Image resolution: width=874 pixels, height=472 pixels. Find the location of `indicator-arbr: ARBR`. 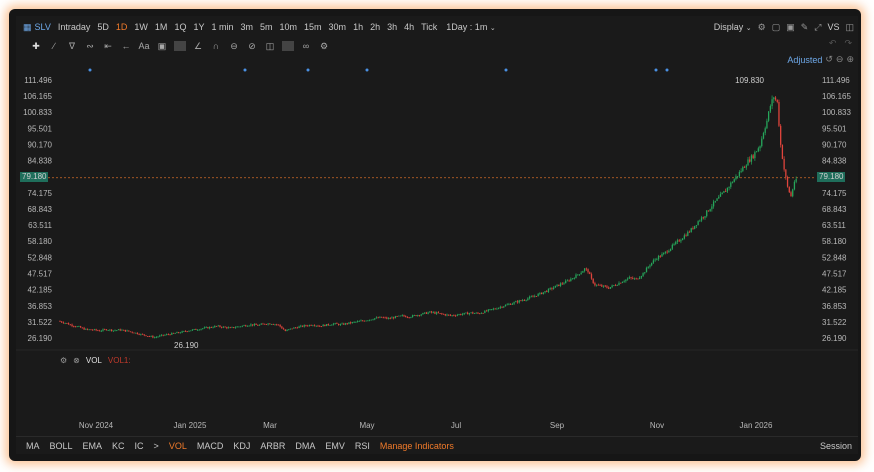

indicator-arbr: ARBR is located at coordinates (272, 446).